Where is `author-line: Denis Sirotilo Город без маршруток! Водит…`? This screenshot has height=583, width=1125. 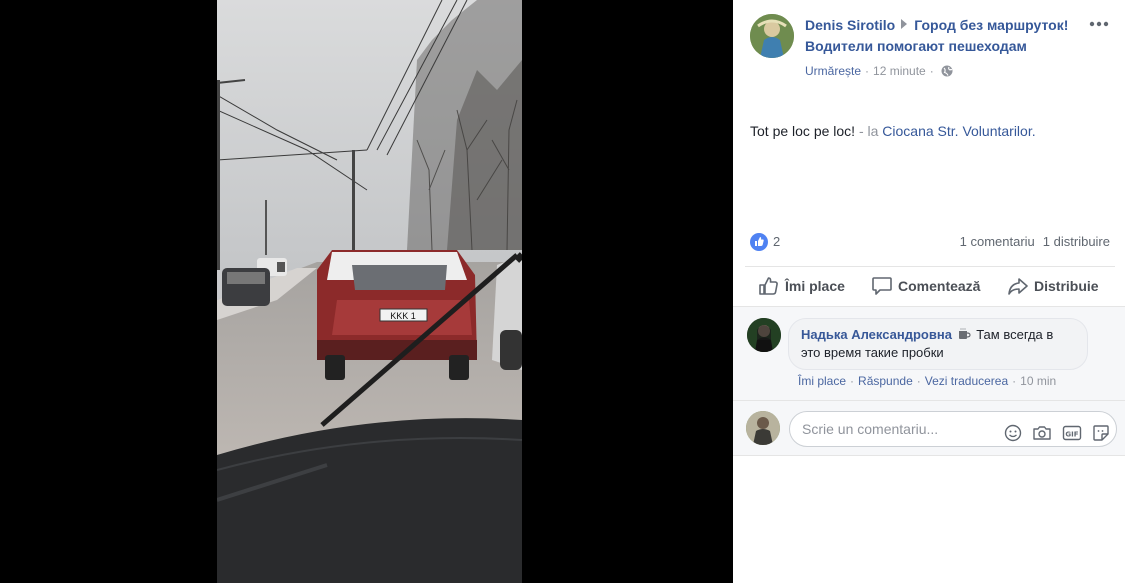
author-line: Denis Sirotilo Город без маршруток! Водит… is located at coordinates (940, 36).